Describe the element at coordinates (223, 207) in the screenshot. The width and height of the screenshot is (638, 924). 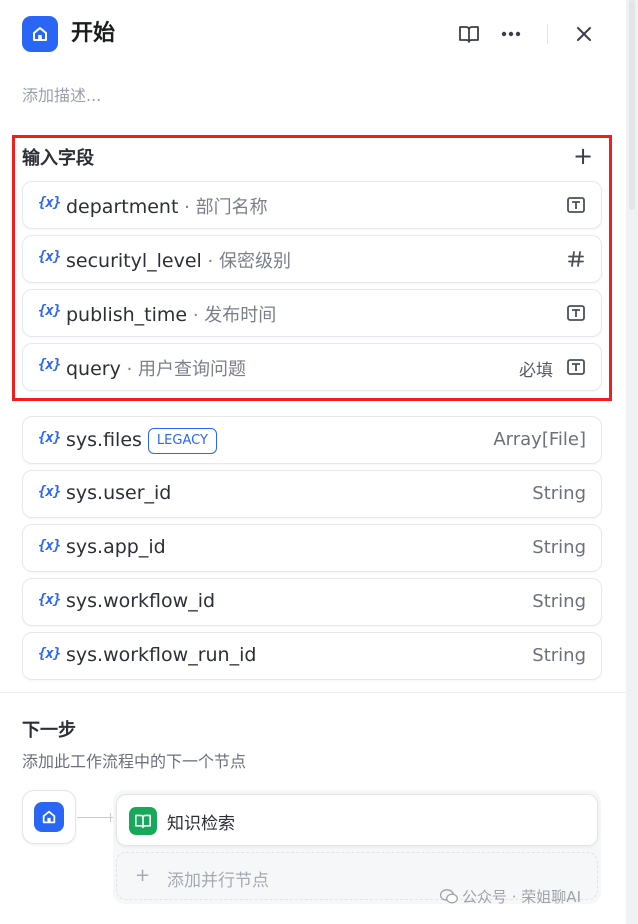
I see `field-description: · 部门名称` at that location.